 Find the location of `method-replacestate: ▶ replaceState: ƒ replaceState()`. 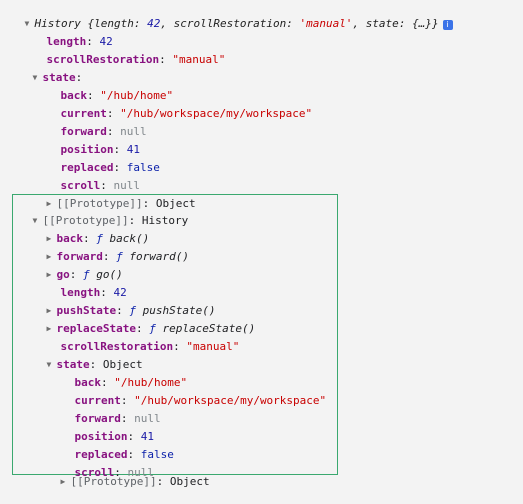

method-replacestate: ▶ replaceState: ƒ replaceState() is located at coordinates (138, 320).